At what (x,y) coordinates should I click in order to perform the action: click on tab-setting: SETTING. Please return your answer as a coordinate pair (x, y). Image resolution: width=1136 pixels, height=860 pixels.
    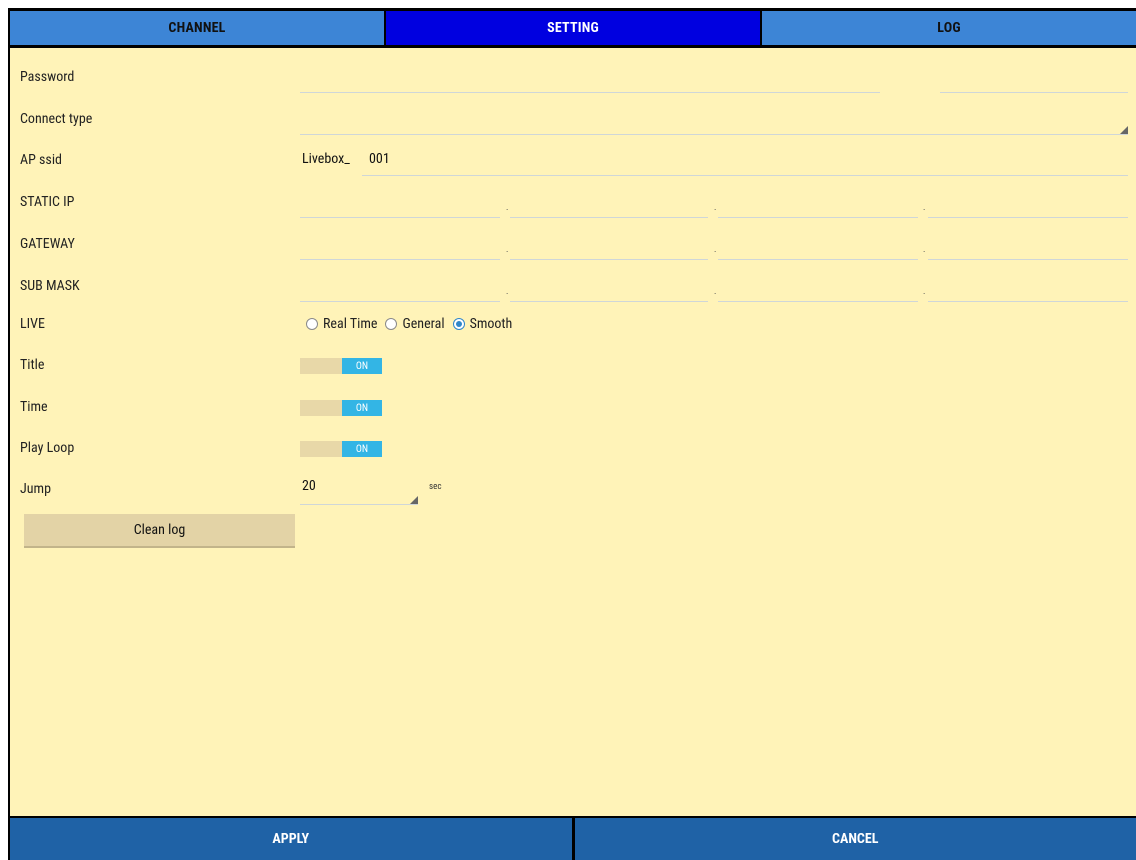
    Looking at the image, I should click on (573, 28).